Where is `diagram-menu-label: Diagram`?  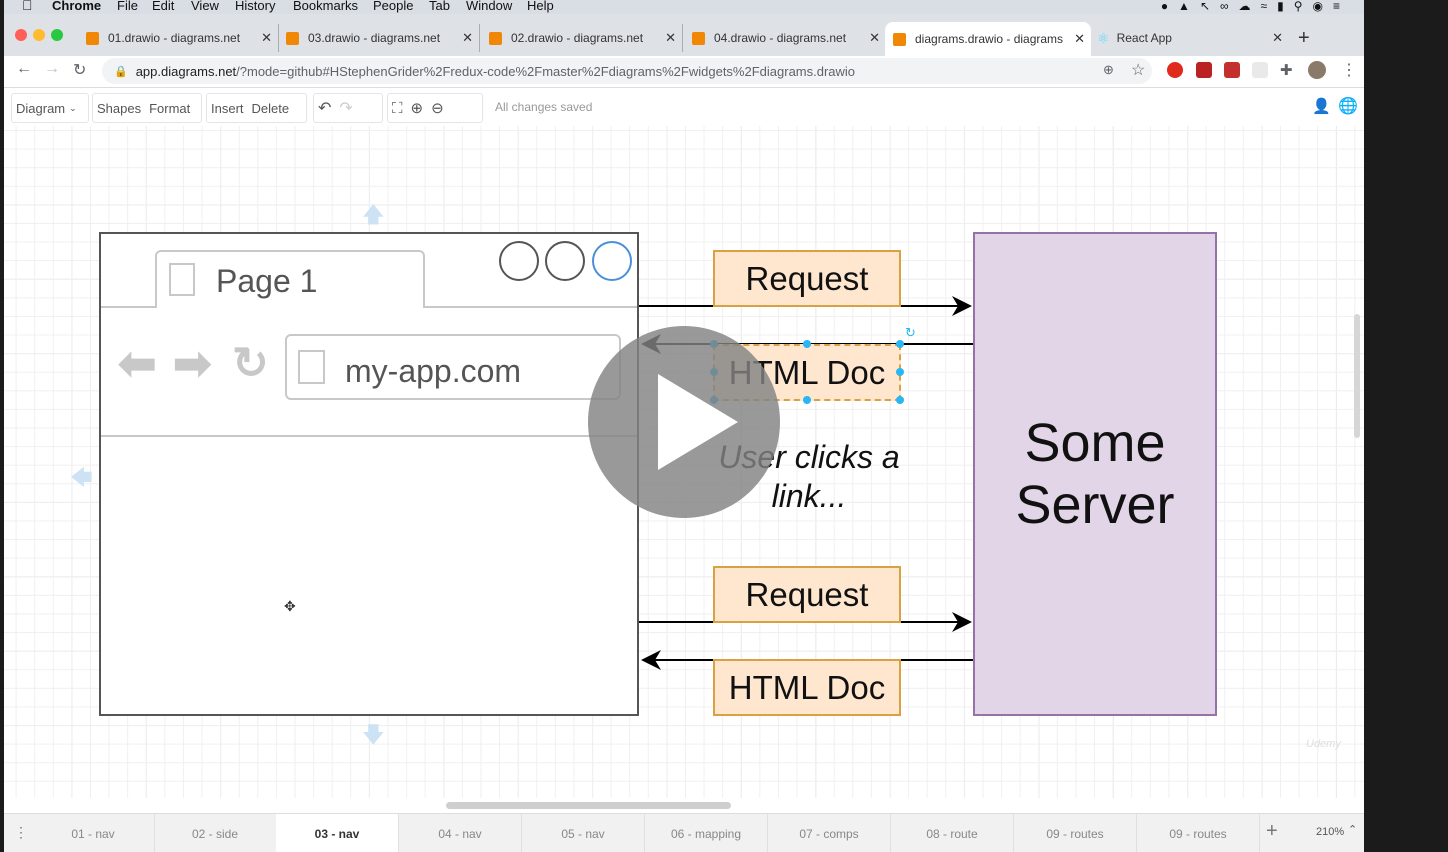
diagram-menu-label: Diagram is located at coordinates (41, 108).